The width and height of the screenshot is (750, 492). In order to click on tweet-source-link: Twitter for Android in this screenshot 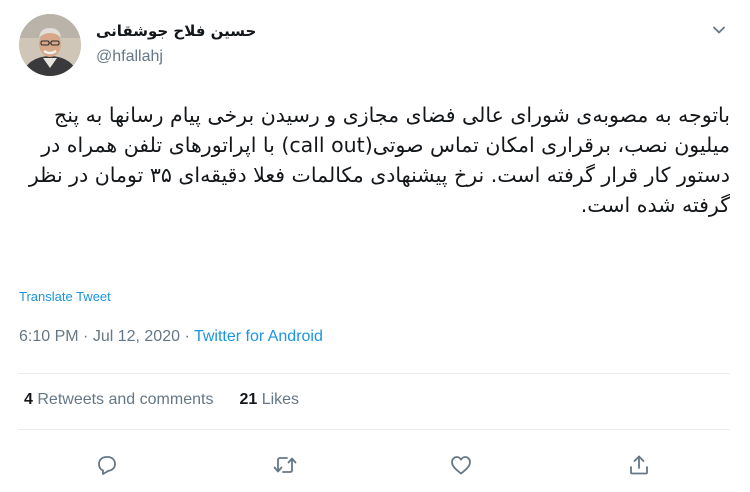, I will do `click(258, 336)`.